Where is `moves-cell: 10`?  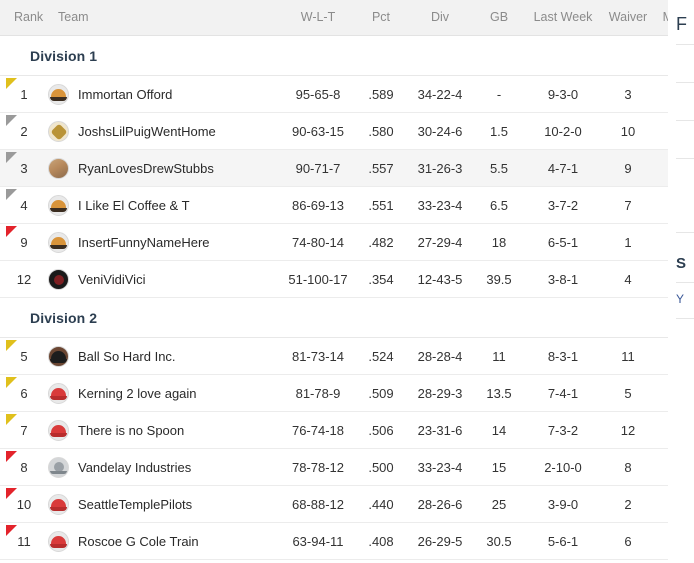 moves-cell: 10 is located at coordinates (661, 467).